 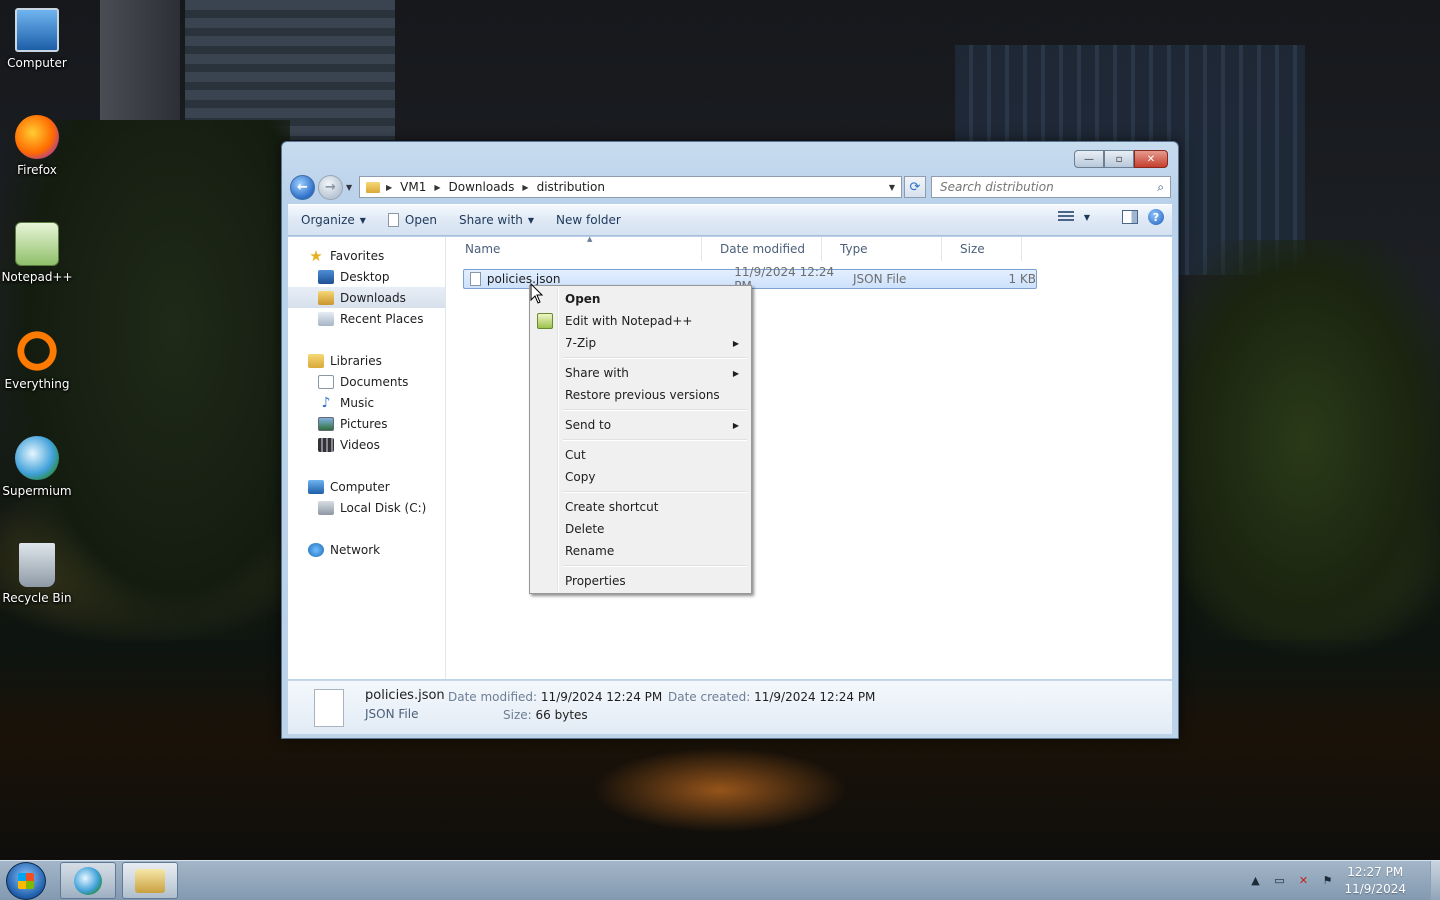 What do you see at coordinates (37, 384) in the screenshot?
I see `desktop-icon-label: Everything` at bounding box center [37, 384].